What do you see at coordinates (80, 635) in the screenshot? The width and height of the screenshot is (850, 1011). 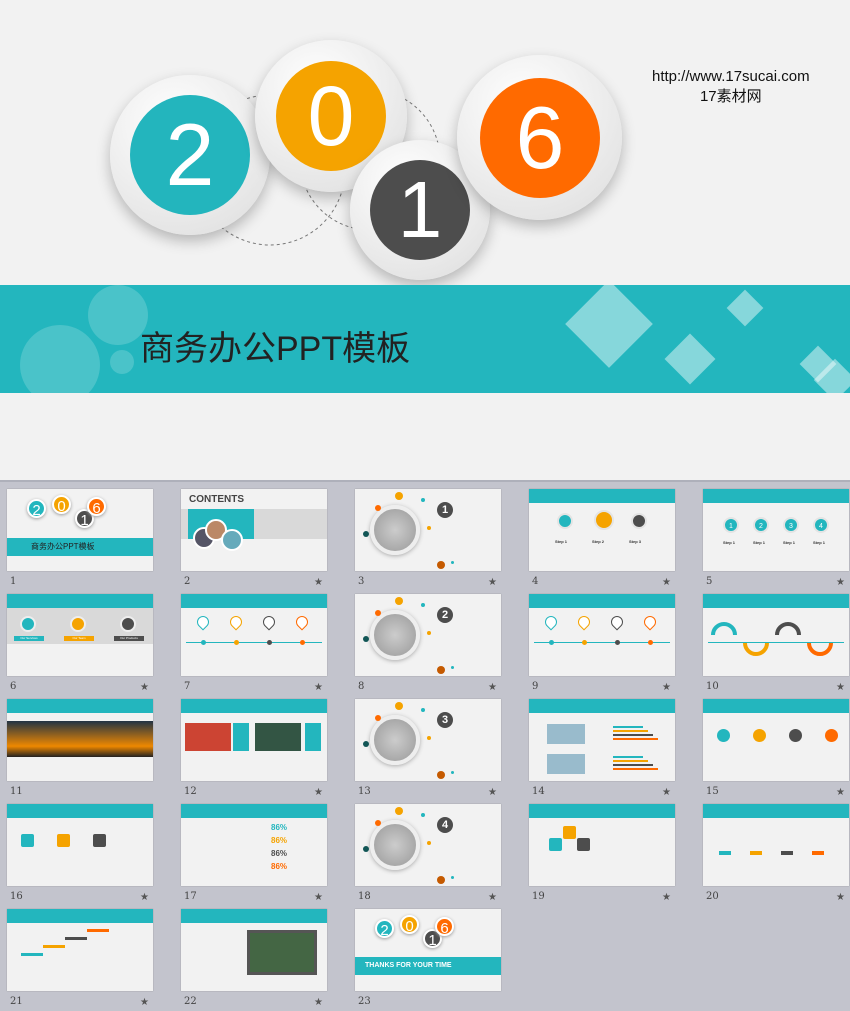 I see `slide-thumbnail-6: Our Services Our Team Our Products` at bounding box center [80, 635].